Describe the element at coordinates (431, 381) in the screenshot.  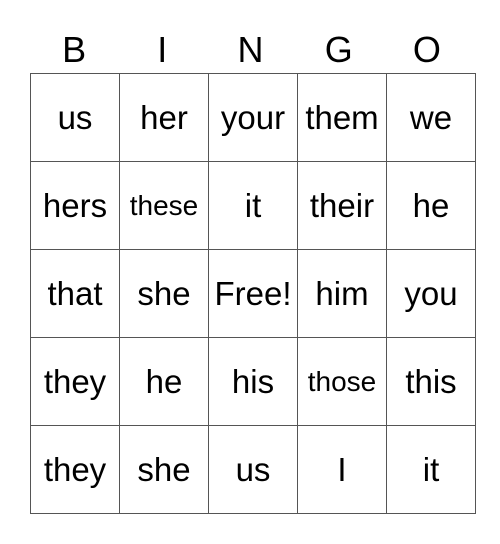
I see `bingo-cell: this` at that location.